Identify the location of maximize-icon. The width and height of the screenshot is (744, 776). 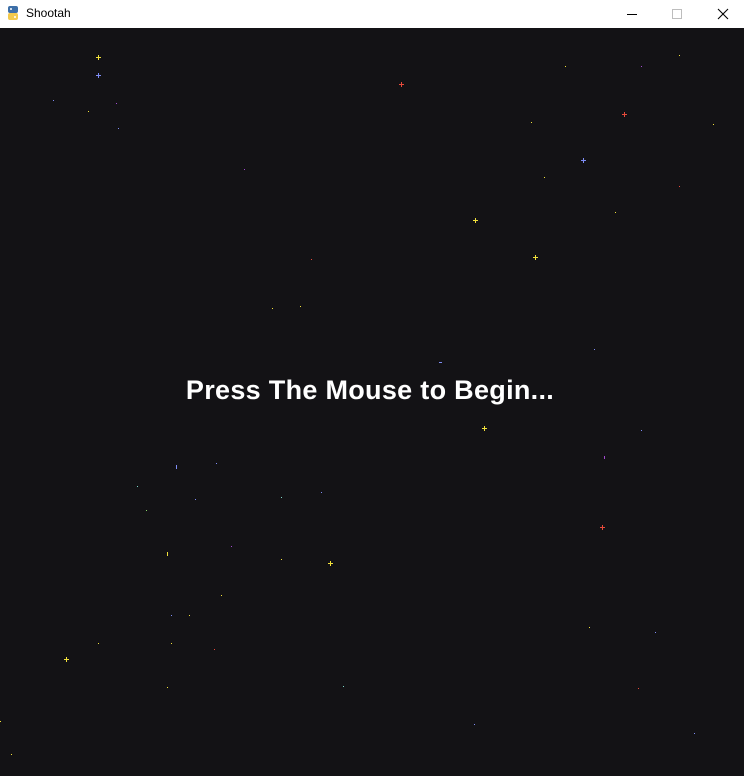
(677, 14).